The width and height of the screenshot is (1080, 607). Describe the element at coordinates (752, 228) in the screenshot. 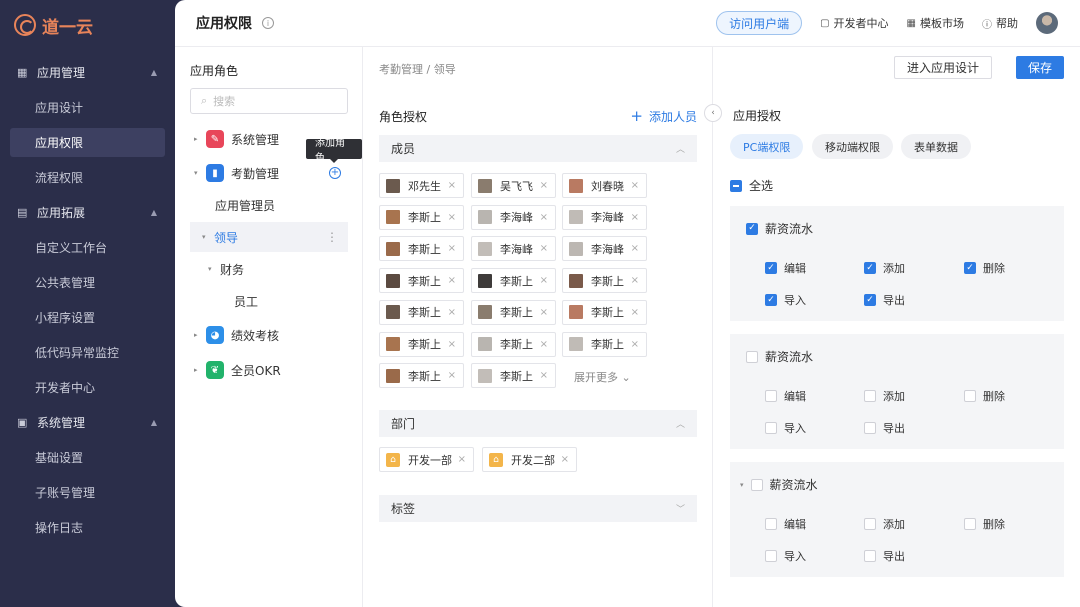

I see `group-checkbox: ✓` at that location.